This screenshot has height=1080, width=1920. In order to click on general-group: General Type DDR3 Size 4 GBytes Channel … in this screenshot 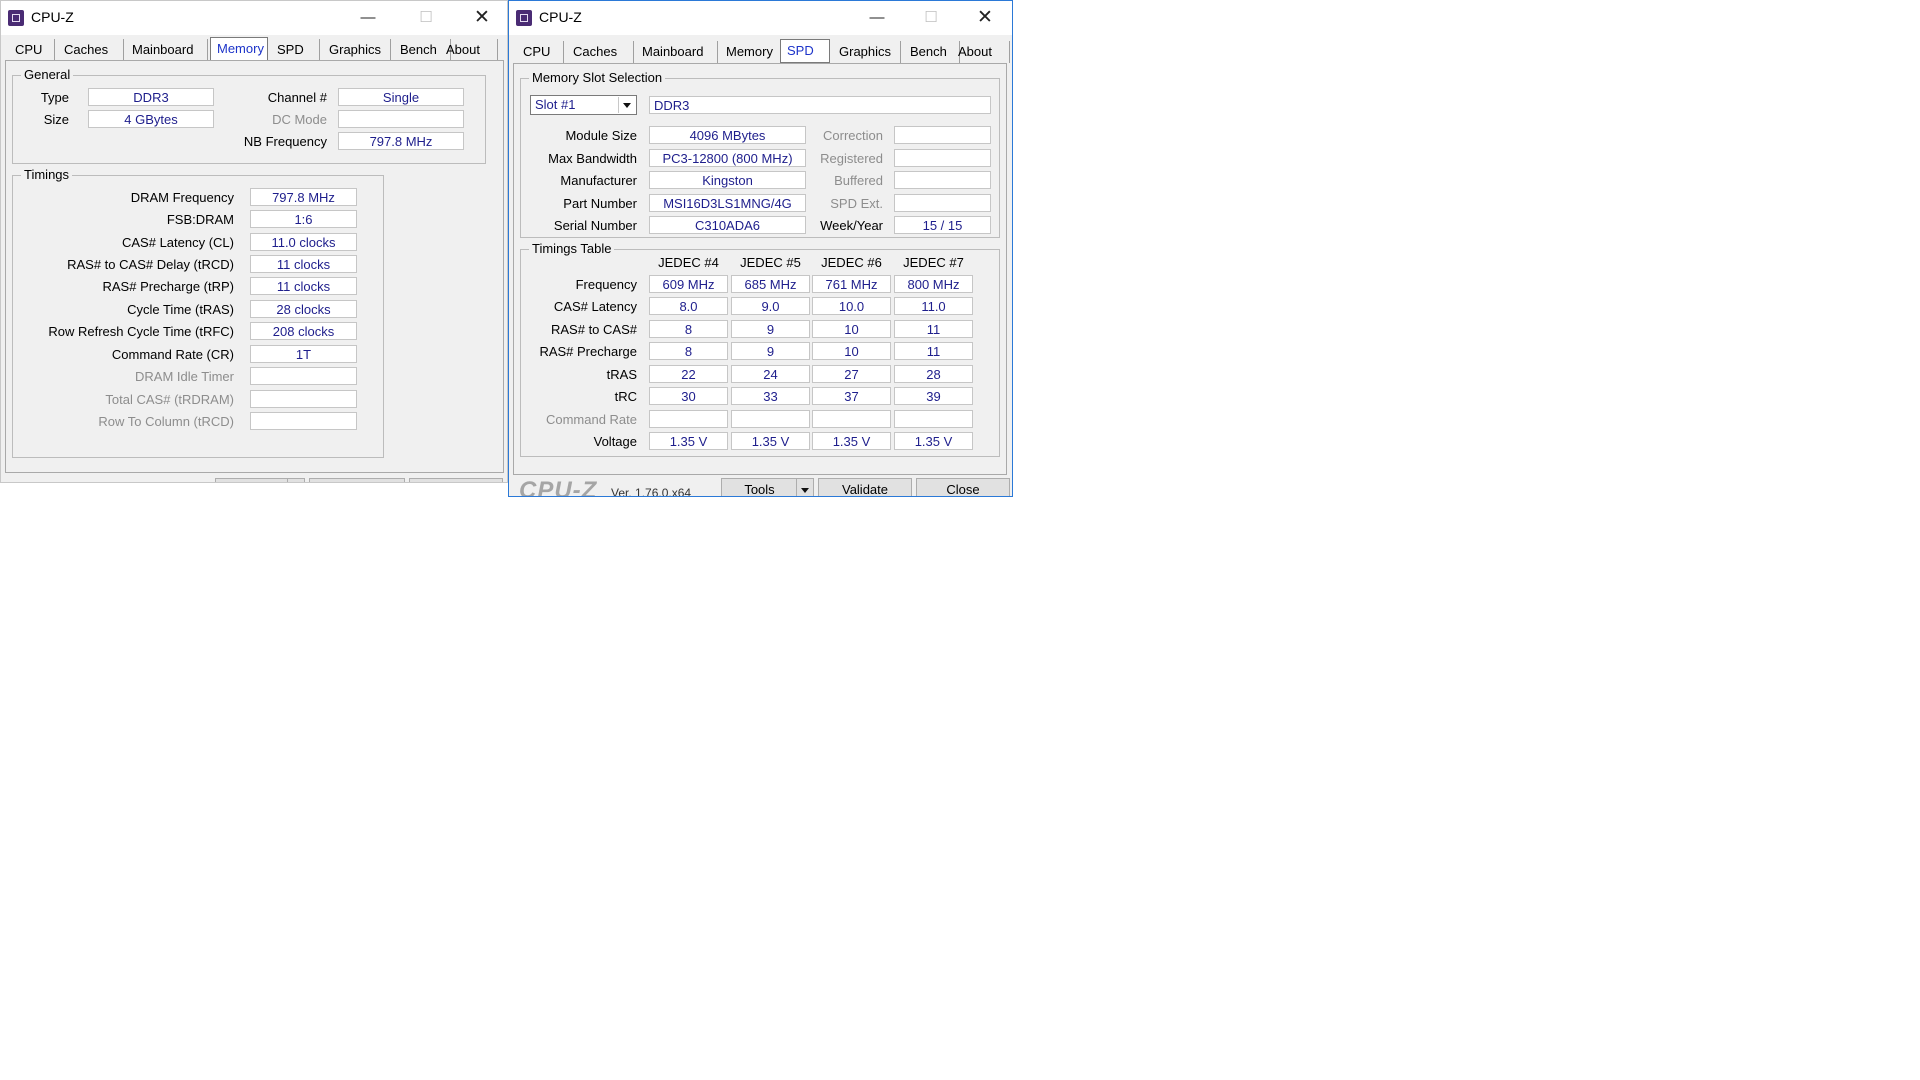, I will do `click(249, 115)`.